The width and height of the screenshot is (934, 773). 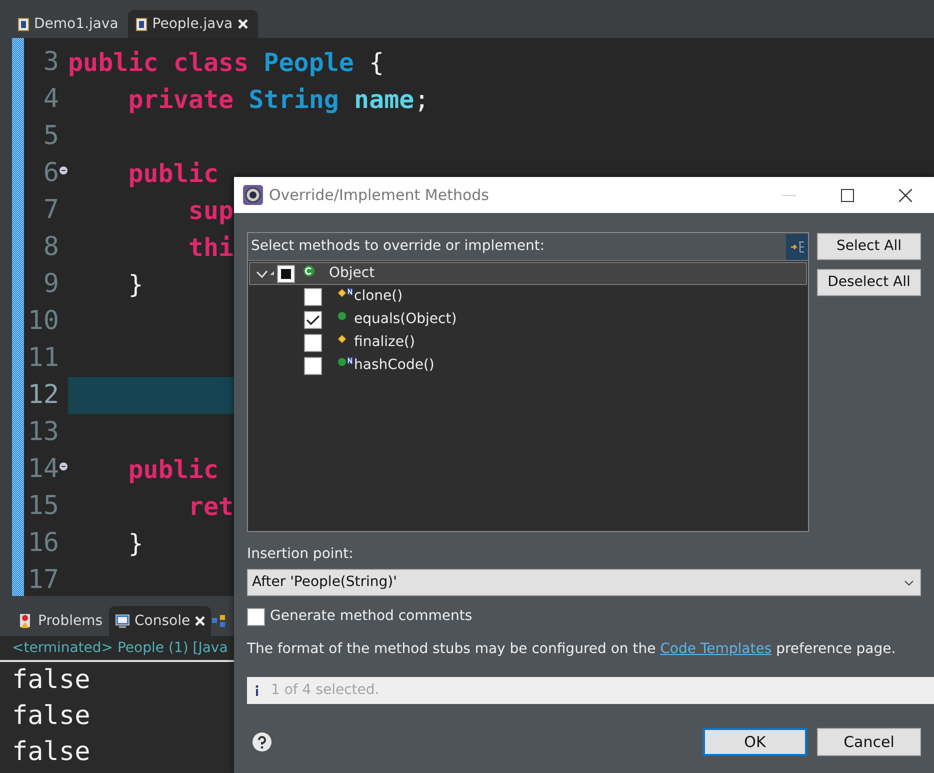 What do you see at coordinates (352, 273) in the screenshot?
I see `tree-item: Object` at bounding box center [352, 273].